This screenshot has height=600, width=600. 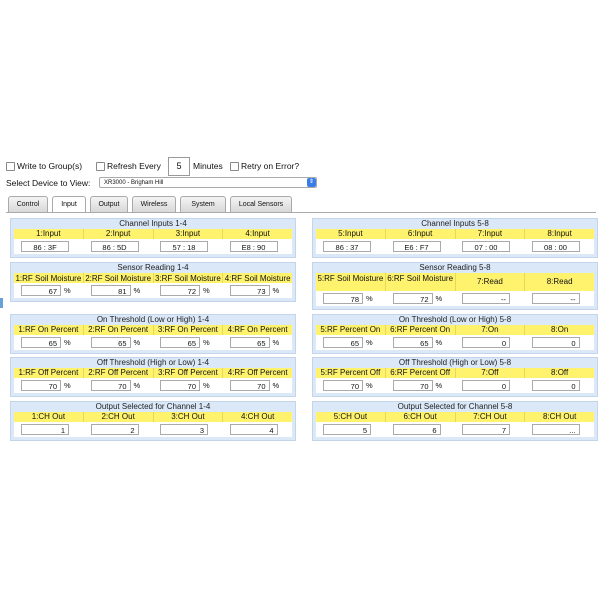 What do you see at coordinates (347, 429) in the screenshot?
I see `ch-out-field: 5` at bounding box center [347, 429].